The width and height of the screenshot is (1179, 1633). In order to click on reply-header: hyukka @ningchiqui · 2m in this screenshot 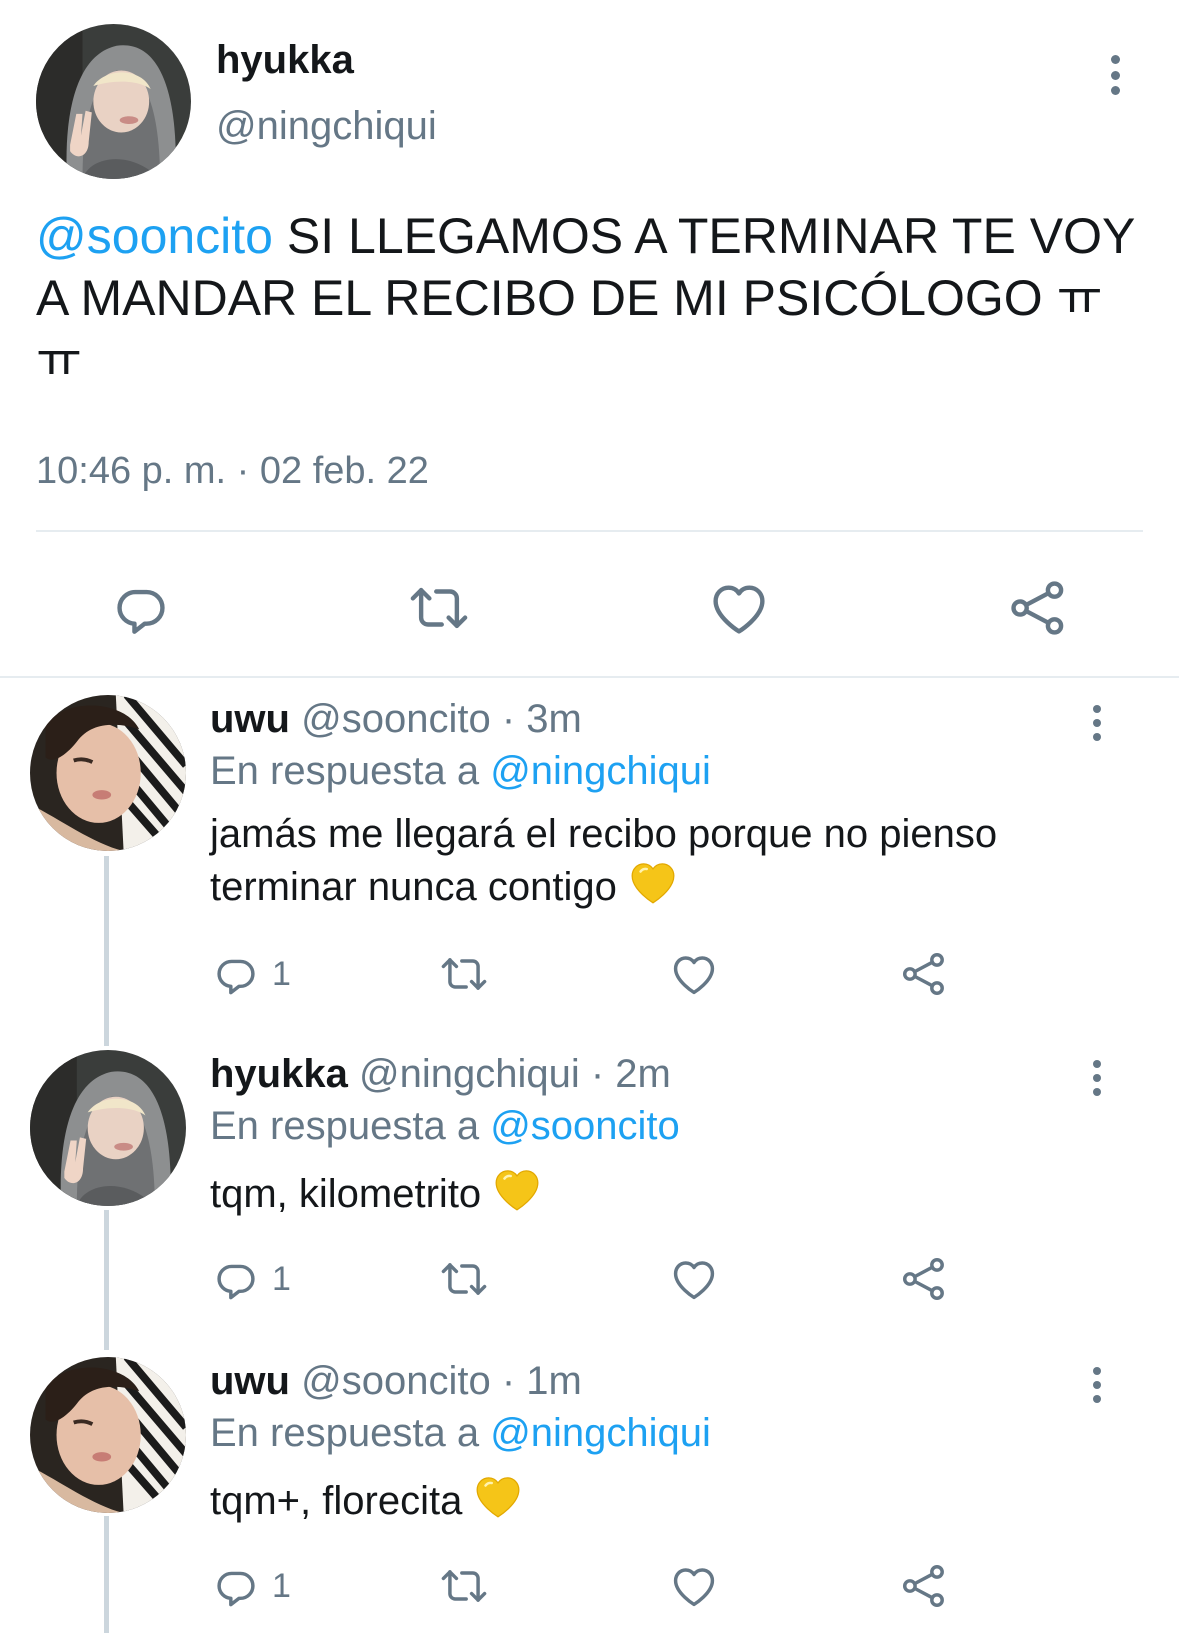, I will do `click(440, 1074)`.